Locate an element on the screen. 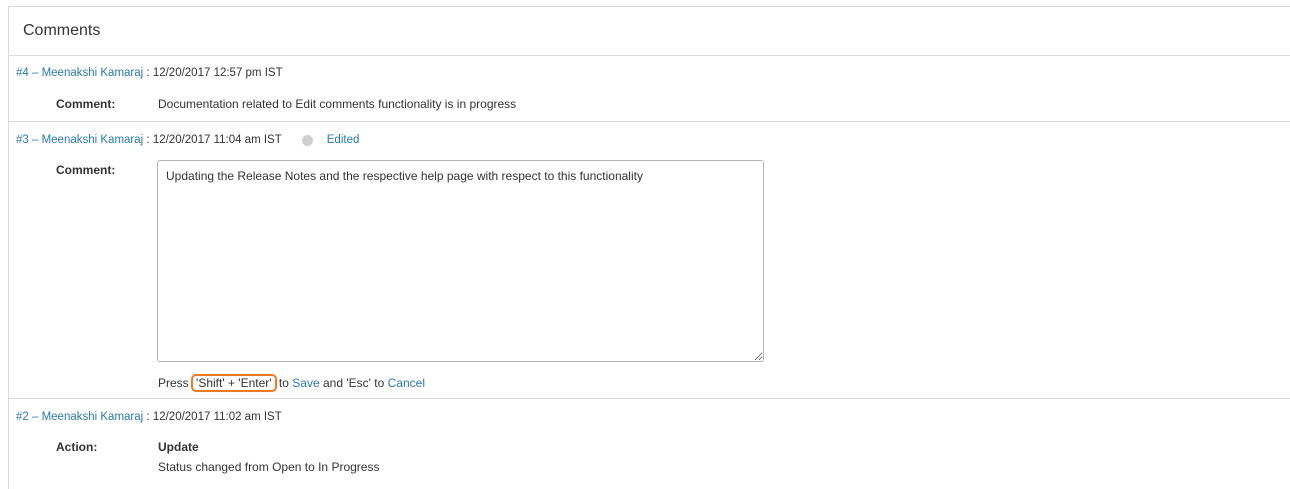 The image size is (1290, 489). panel-title: Comments is located at coordinates (62, 30).